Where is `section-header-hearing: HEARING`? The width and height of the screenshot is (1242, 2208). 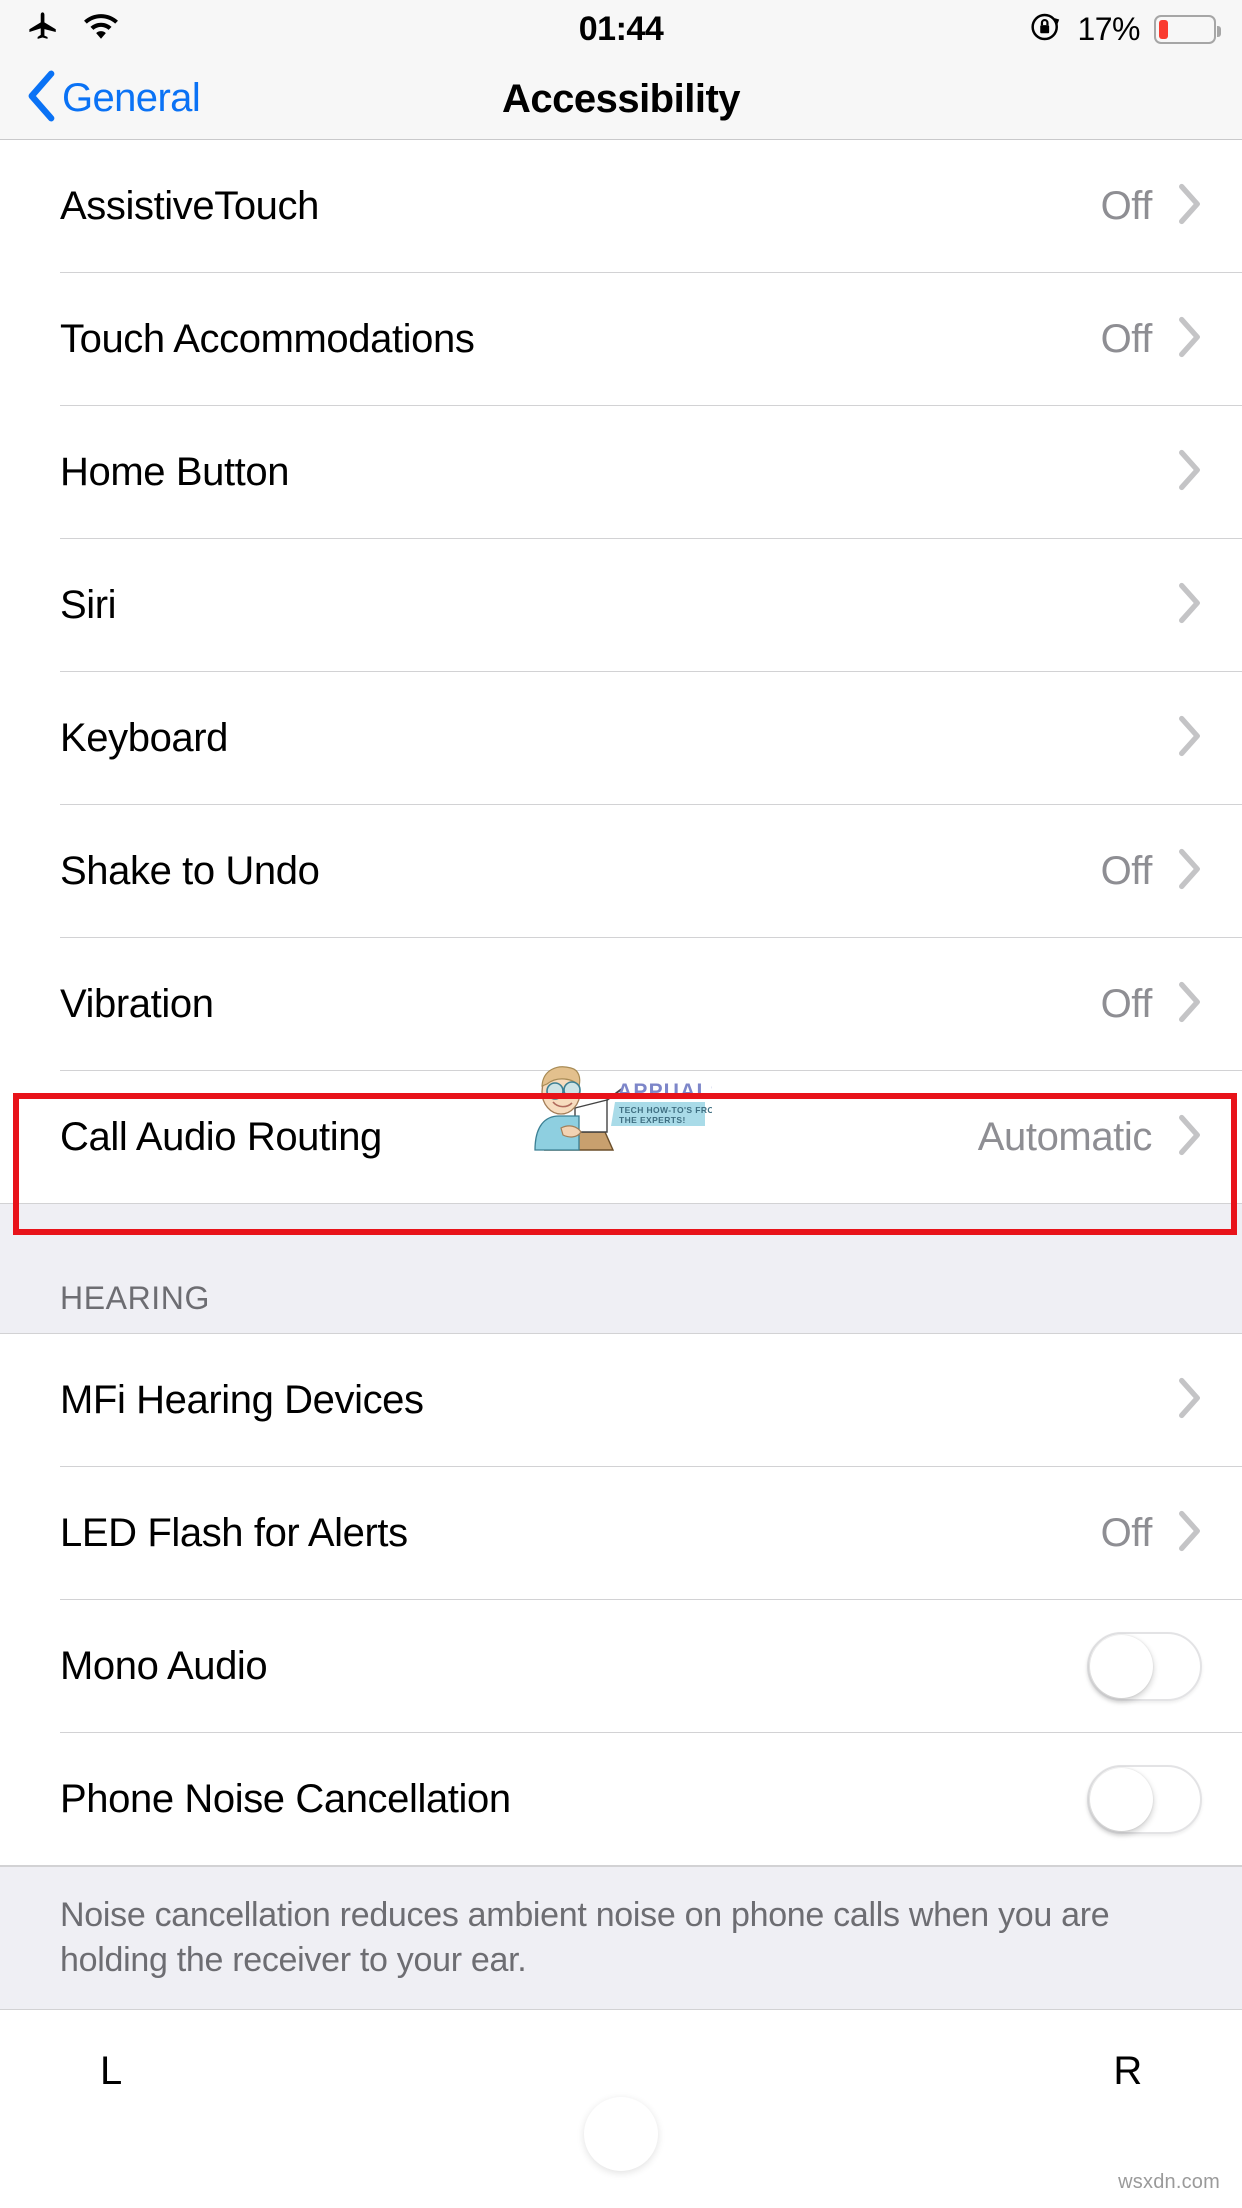 section-header-hearing: HEARING is located at coordinates (621, 1269).